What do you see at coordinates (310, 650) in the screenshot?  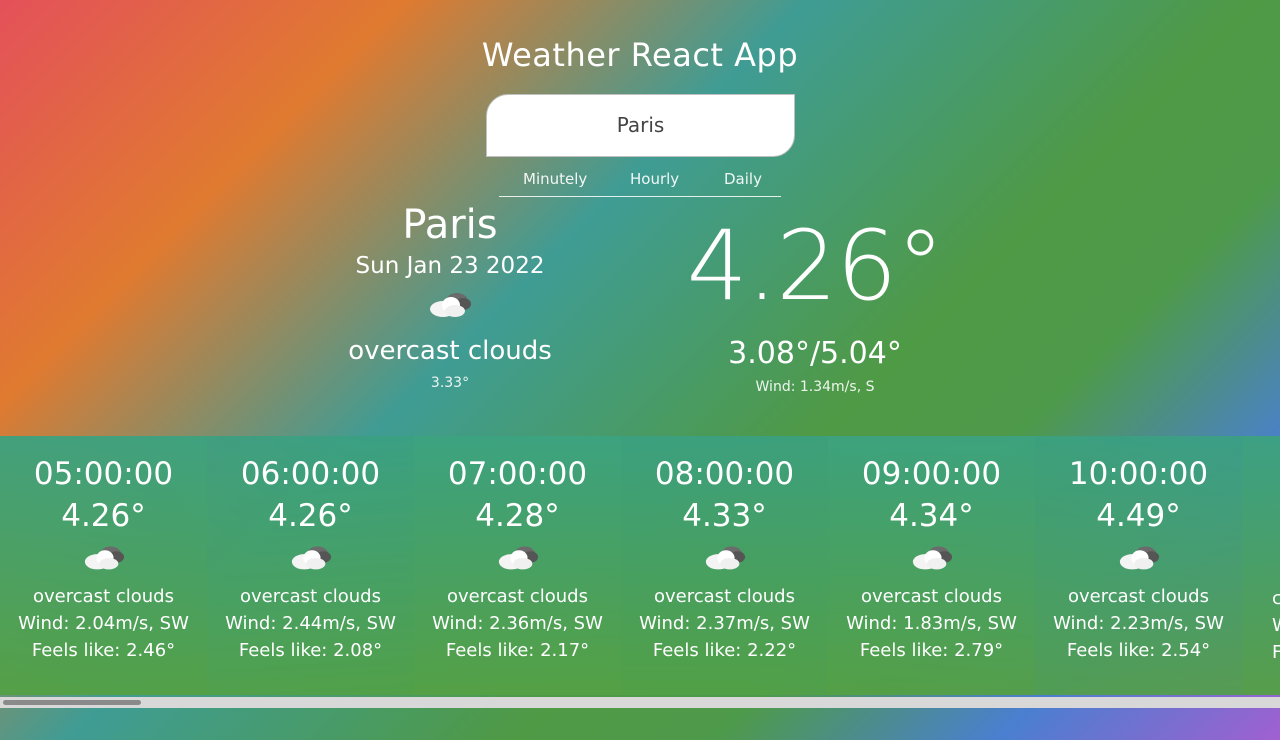 I see `hourly-feels-like: Feels like: 2.08°` at bounding box center [310, 650].